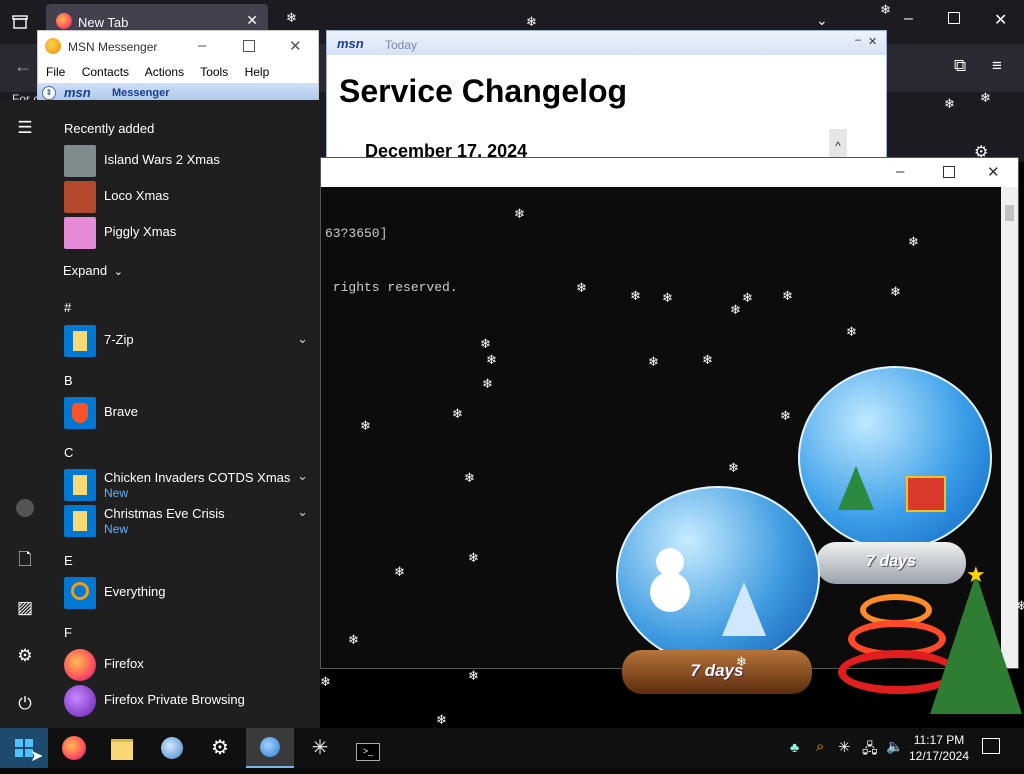 The height and width of the screenshot is (774, 1024). I want to click on start-rail: ☰ 🗋 ▨ ⚙ ⏻, so click(25, 414).